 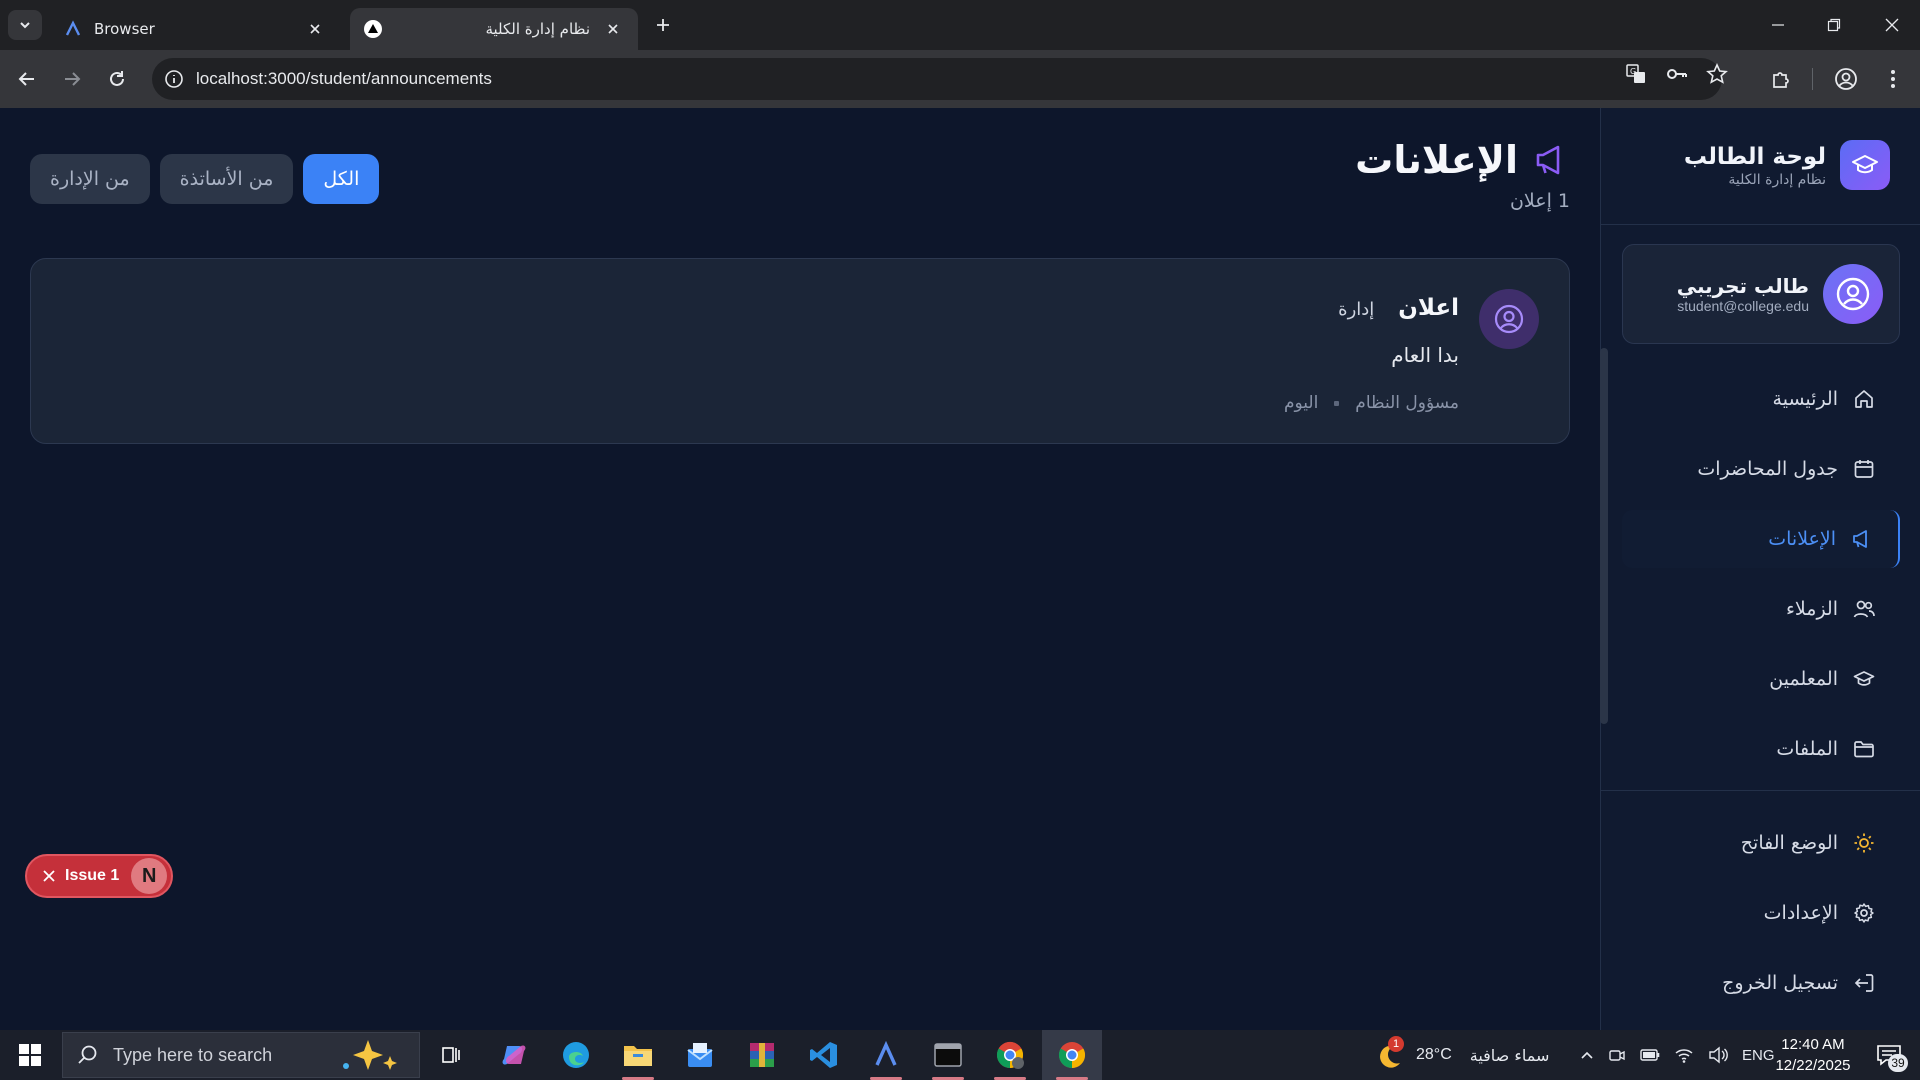 I want to click on chevron-up-icon, so click(x=1587, y=1055).